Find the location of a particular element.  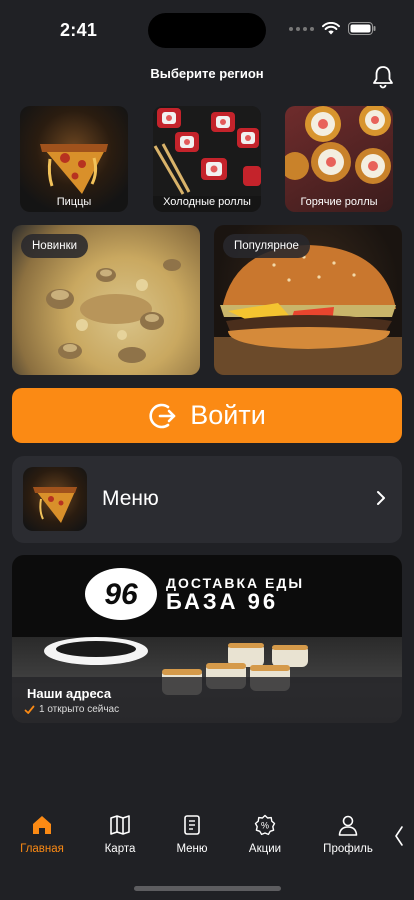

category-label: Горячие роллы is located at coordinates (339, 202).